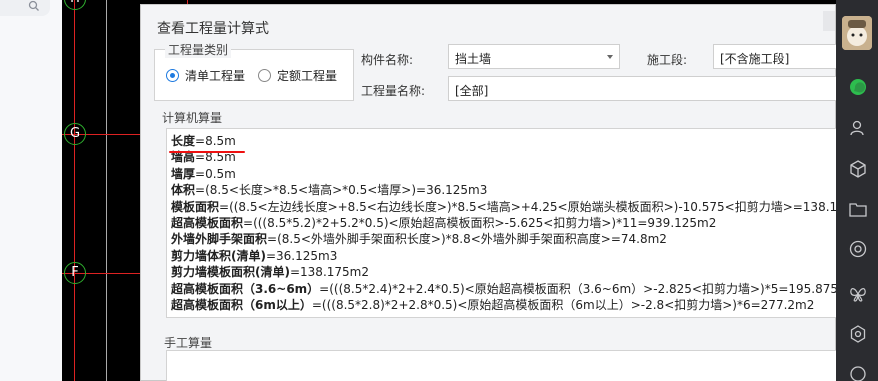 This screenshot has height=381, width=878. What do you see at coordinates (195, 206) in the screenshot?
I see `calc-line-name: 模板面积` at bounding box center [195, 206].